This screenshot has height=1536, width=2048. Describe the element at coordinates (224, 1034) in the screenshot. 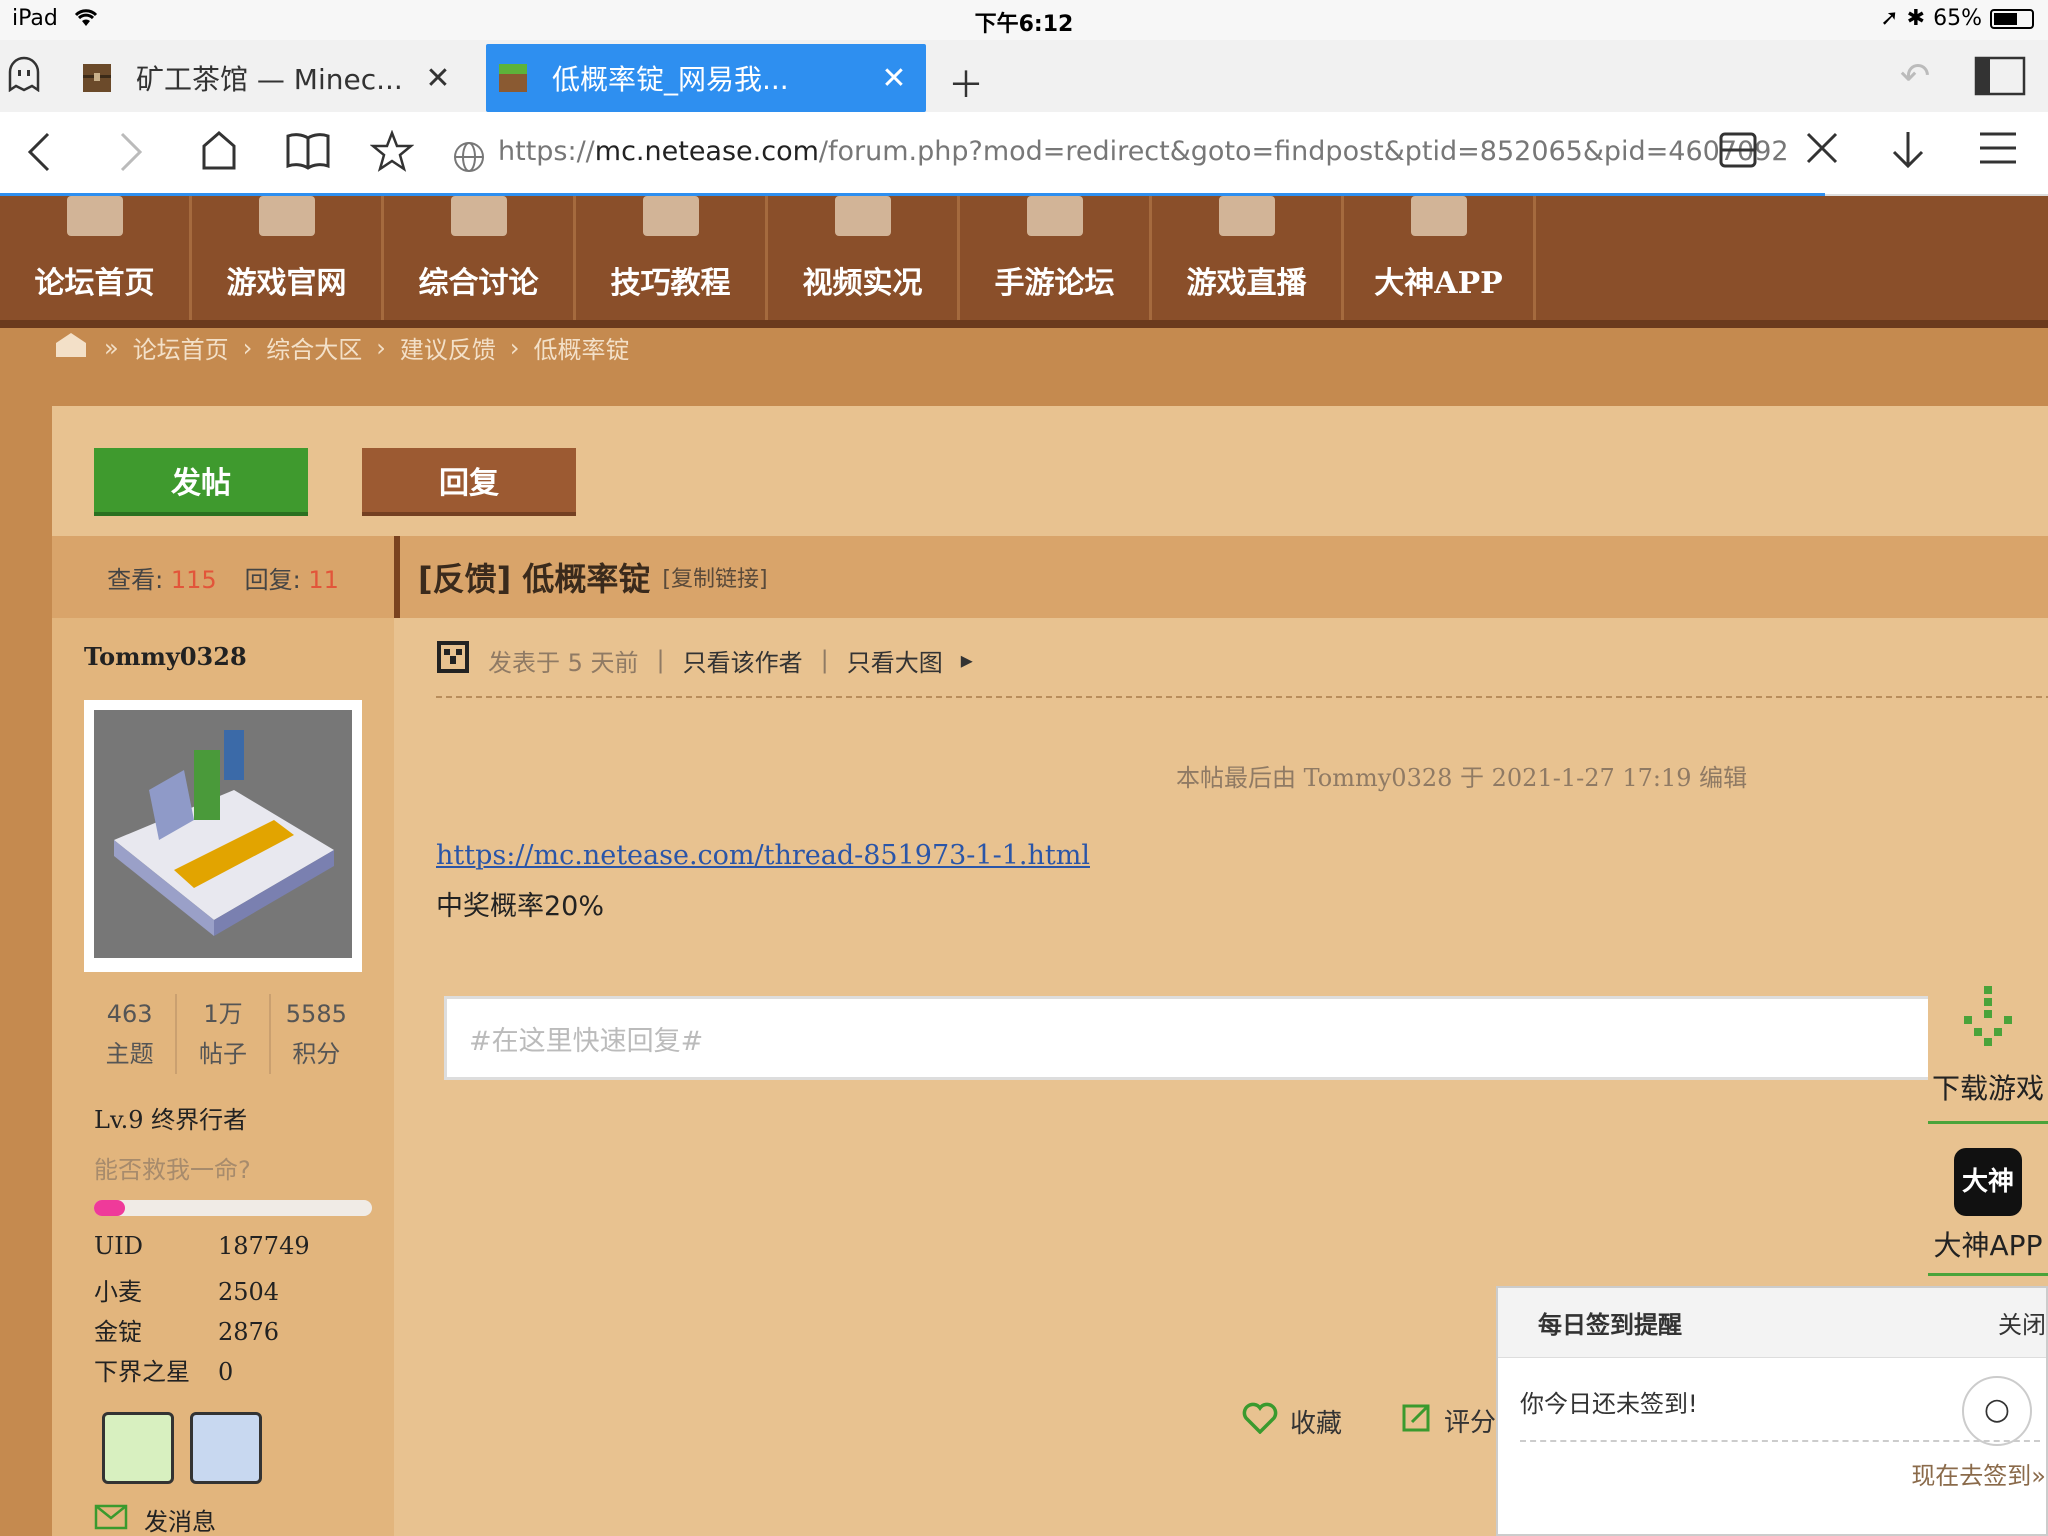

I see `stat-posts: 1万 帖子` at that location.